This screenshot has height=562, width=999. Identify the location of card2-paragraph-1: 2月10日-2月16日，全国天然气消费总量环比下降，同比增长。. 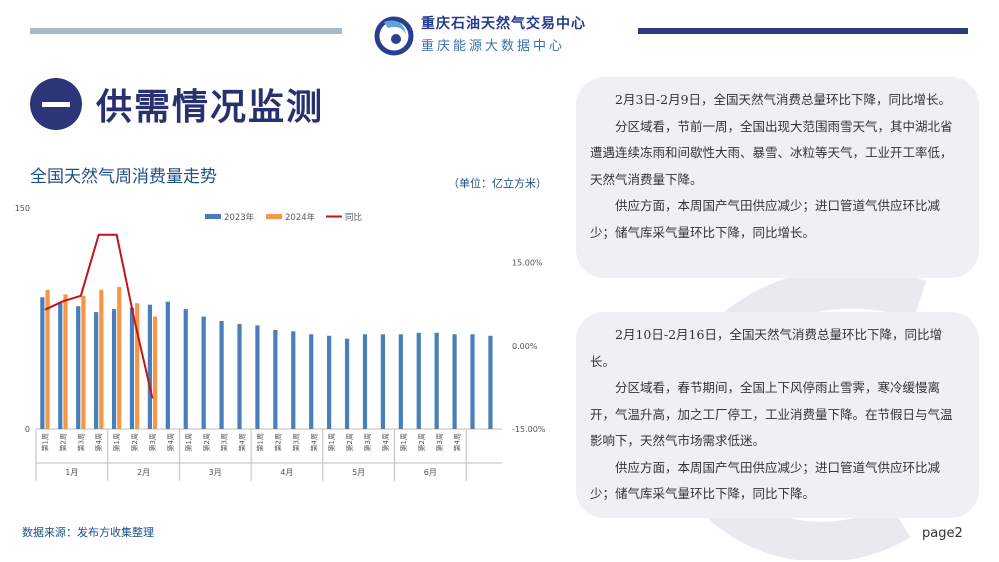
(766, 348).